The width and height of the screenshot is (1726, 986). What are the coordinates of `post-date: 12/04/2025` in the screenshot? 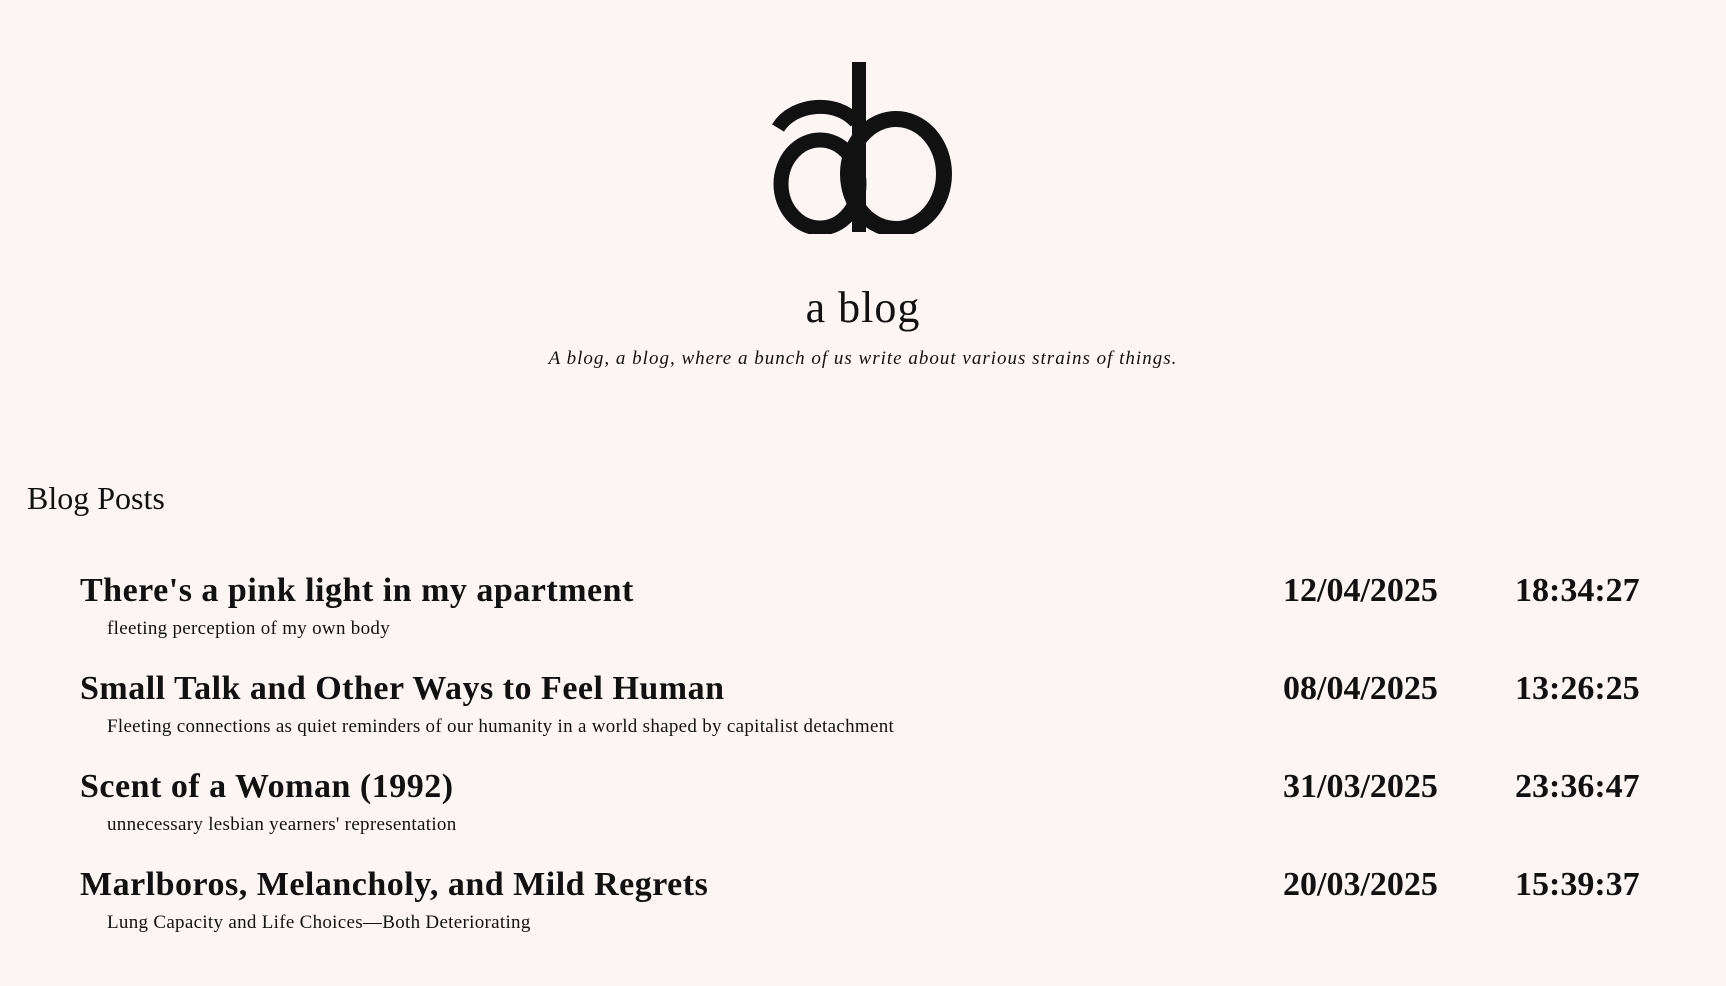 It's located at (1360, 590).